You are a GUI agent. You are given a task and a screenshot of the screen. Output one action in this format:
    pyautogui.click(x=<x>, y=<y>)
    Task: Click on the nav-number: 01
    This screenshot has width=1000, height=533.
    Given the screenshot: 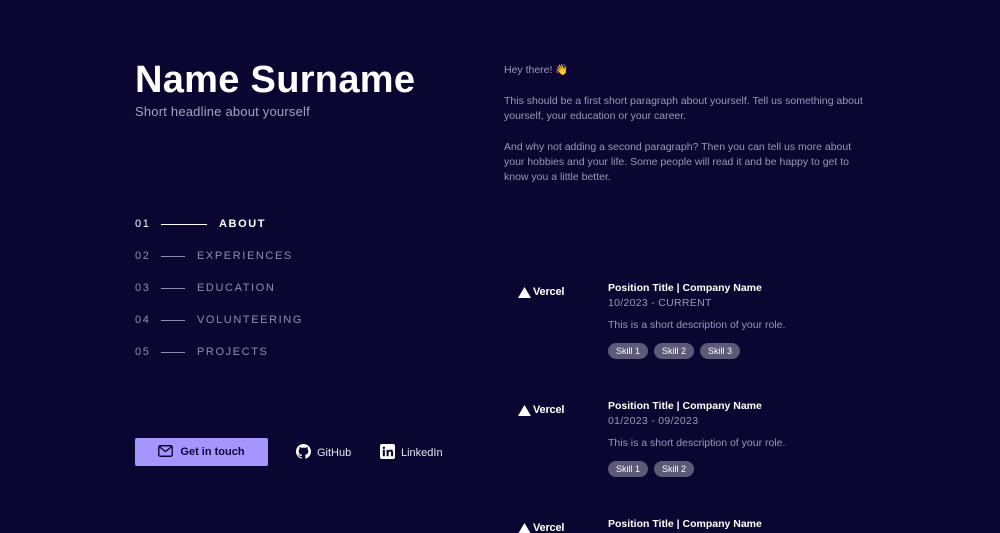 What is the action you would take?
    pyautogui.click(x=143, y=224)
    